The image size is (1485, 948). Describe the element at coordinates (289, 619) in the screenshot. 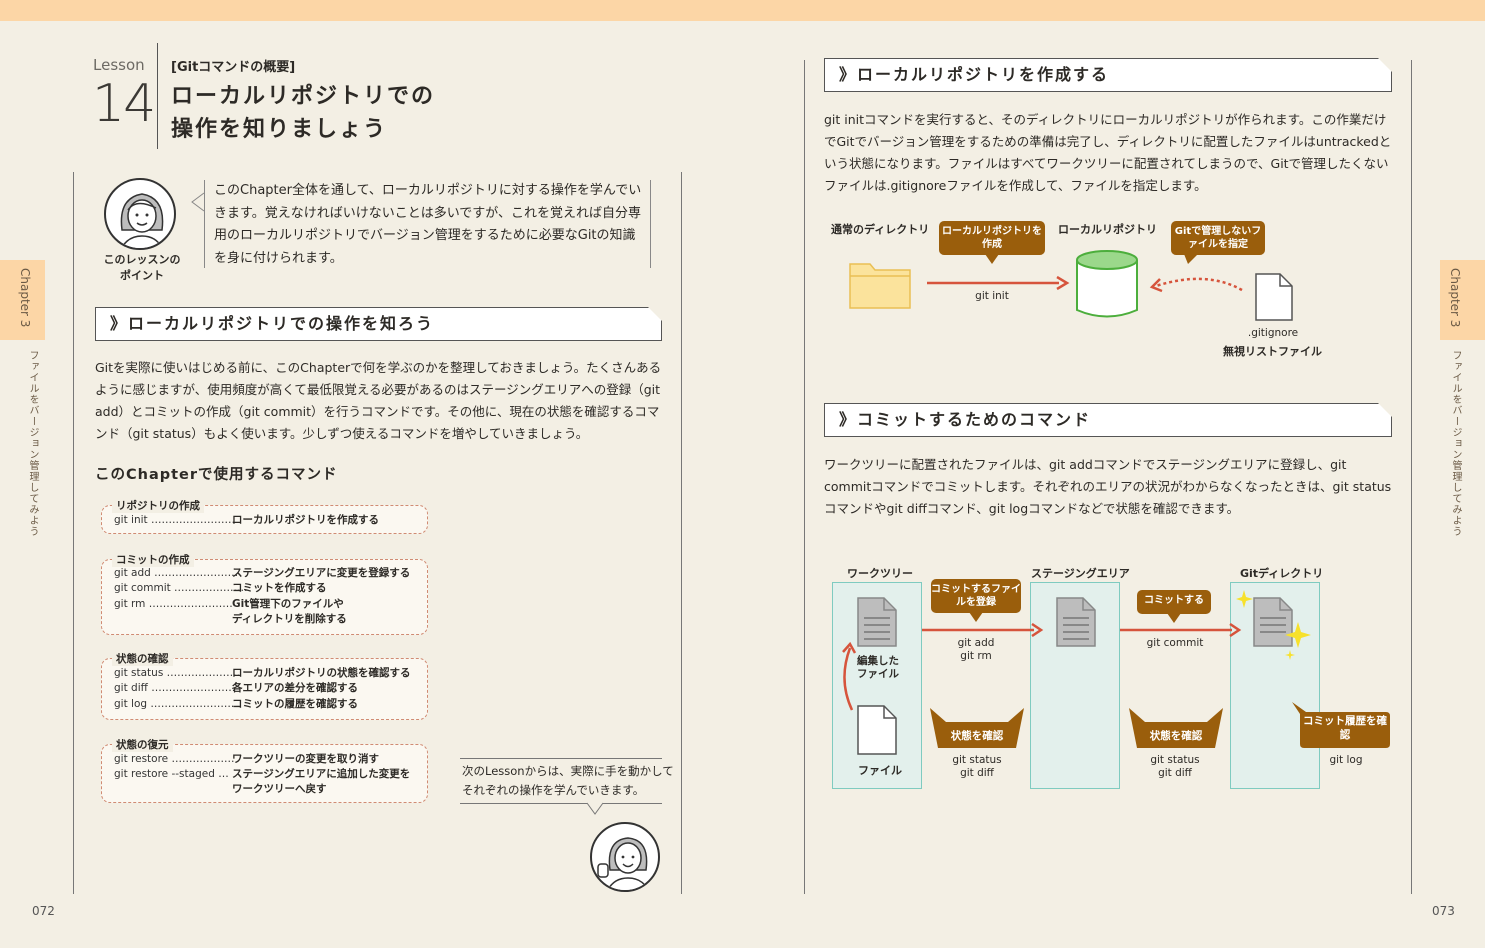

I see `cmd-desc: ディレクトリを削除する` at that location.